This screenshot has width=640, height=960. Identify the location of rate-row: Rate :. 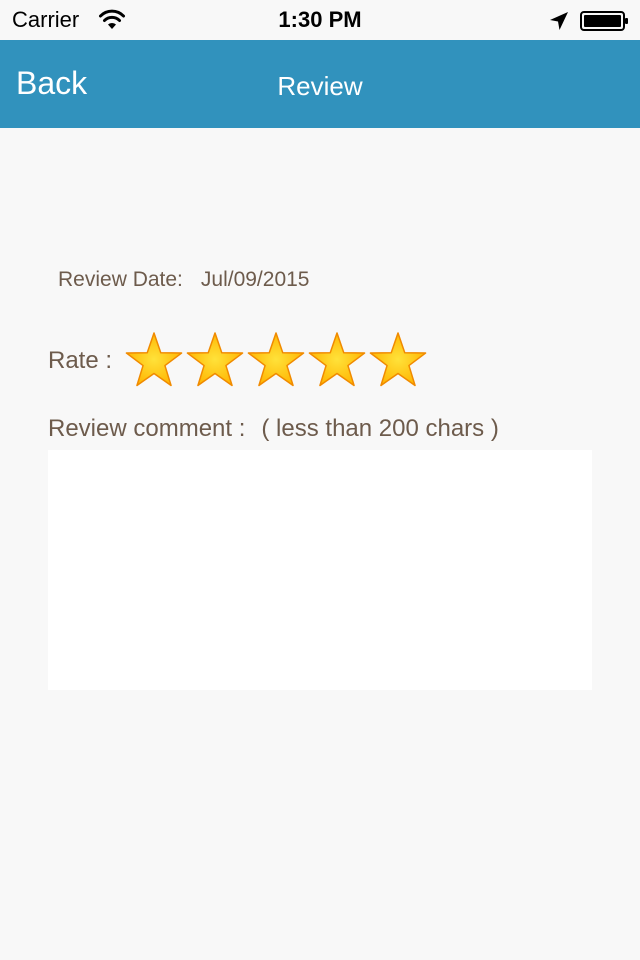
(238, 361).